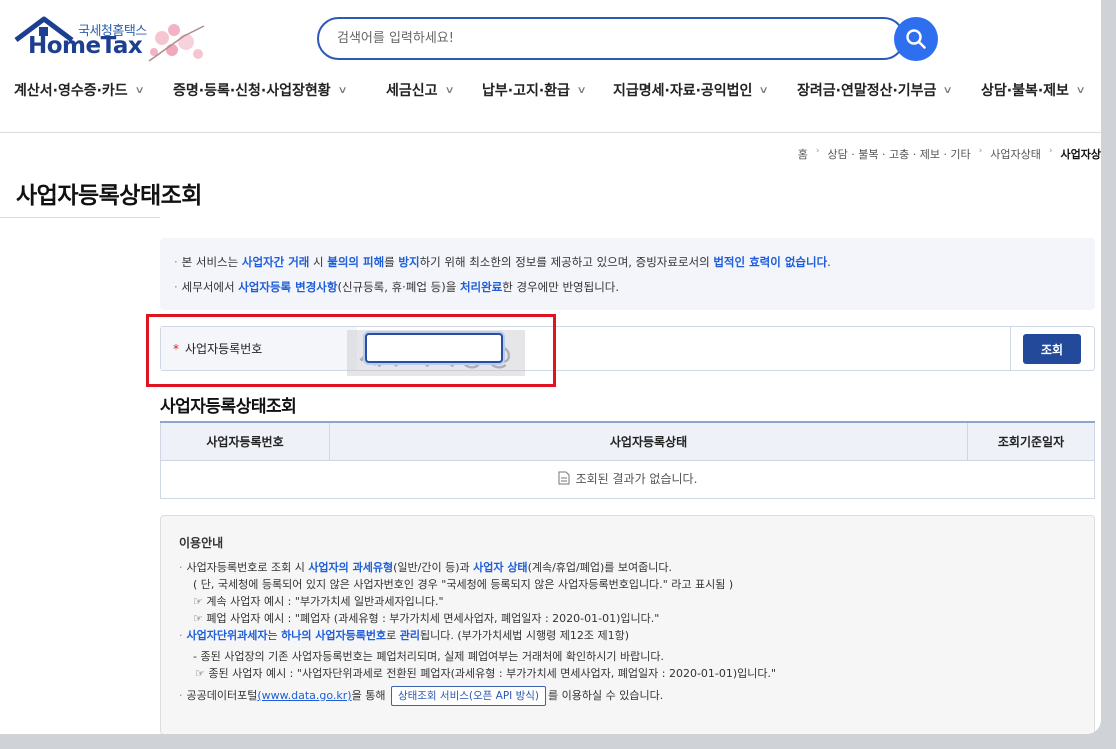  What do you see at coordinates (1031, 441) in the screenshot?
I see `column-header: 조회기준일자` at bounding box center [1031, 441].